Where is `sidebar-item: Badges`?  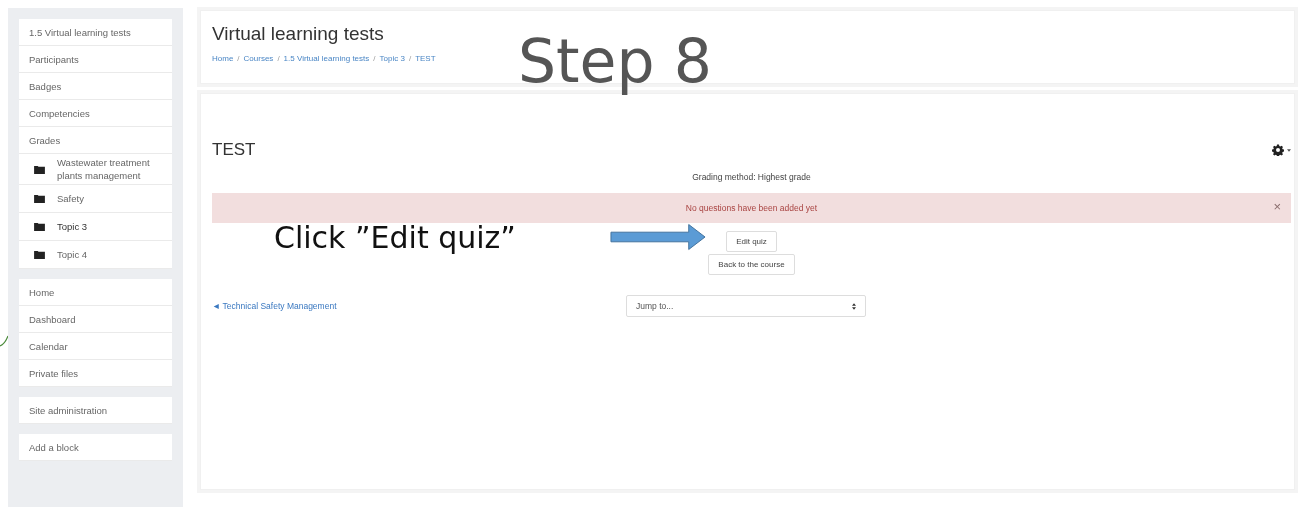 sidebar-item: Badges is located at coordinates (95, 86).